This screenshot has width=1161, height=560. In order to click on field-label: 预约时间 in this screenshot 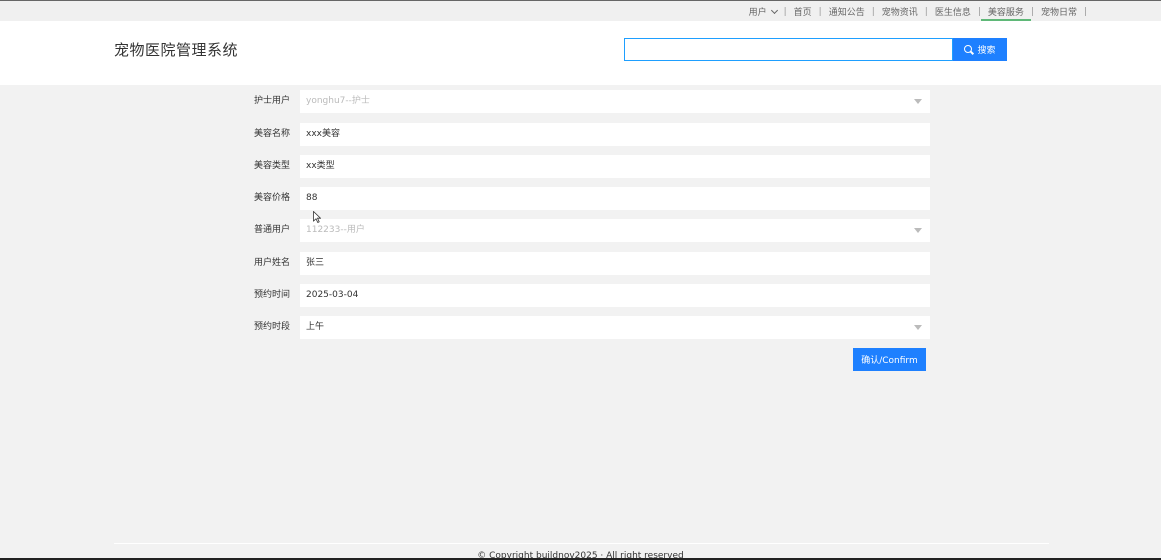, I will do `click(271, 295)`.